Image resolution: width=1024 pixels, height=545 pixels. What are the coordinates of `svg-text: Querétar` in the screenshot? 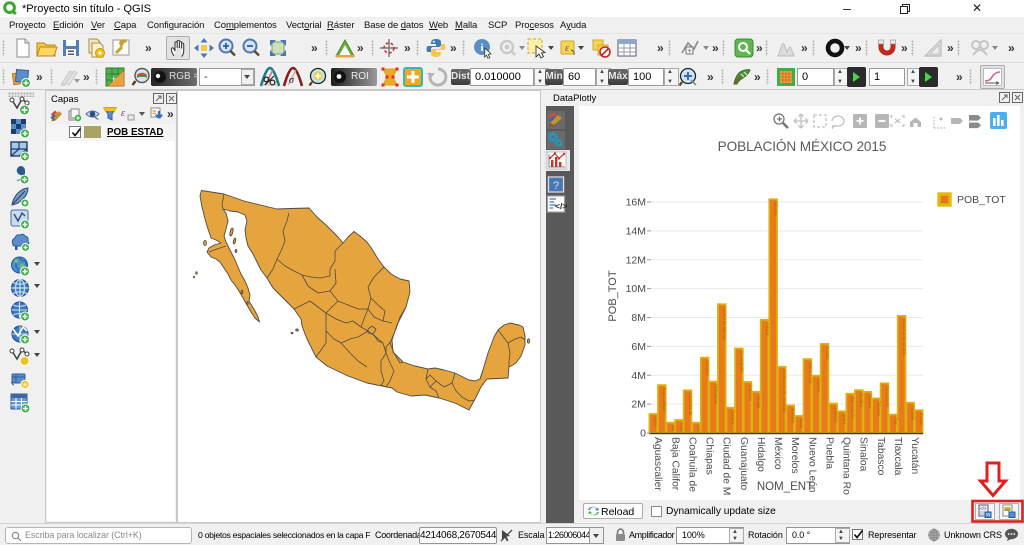 It's located at (836, 414).